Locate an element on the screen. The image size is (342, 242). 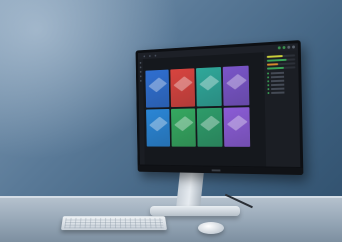
app-tile-grid is located at coordinates (198, 106).